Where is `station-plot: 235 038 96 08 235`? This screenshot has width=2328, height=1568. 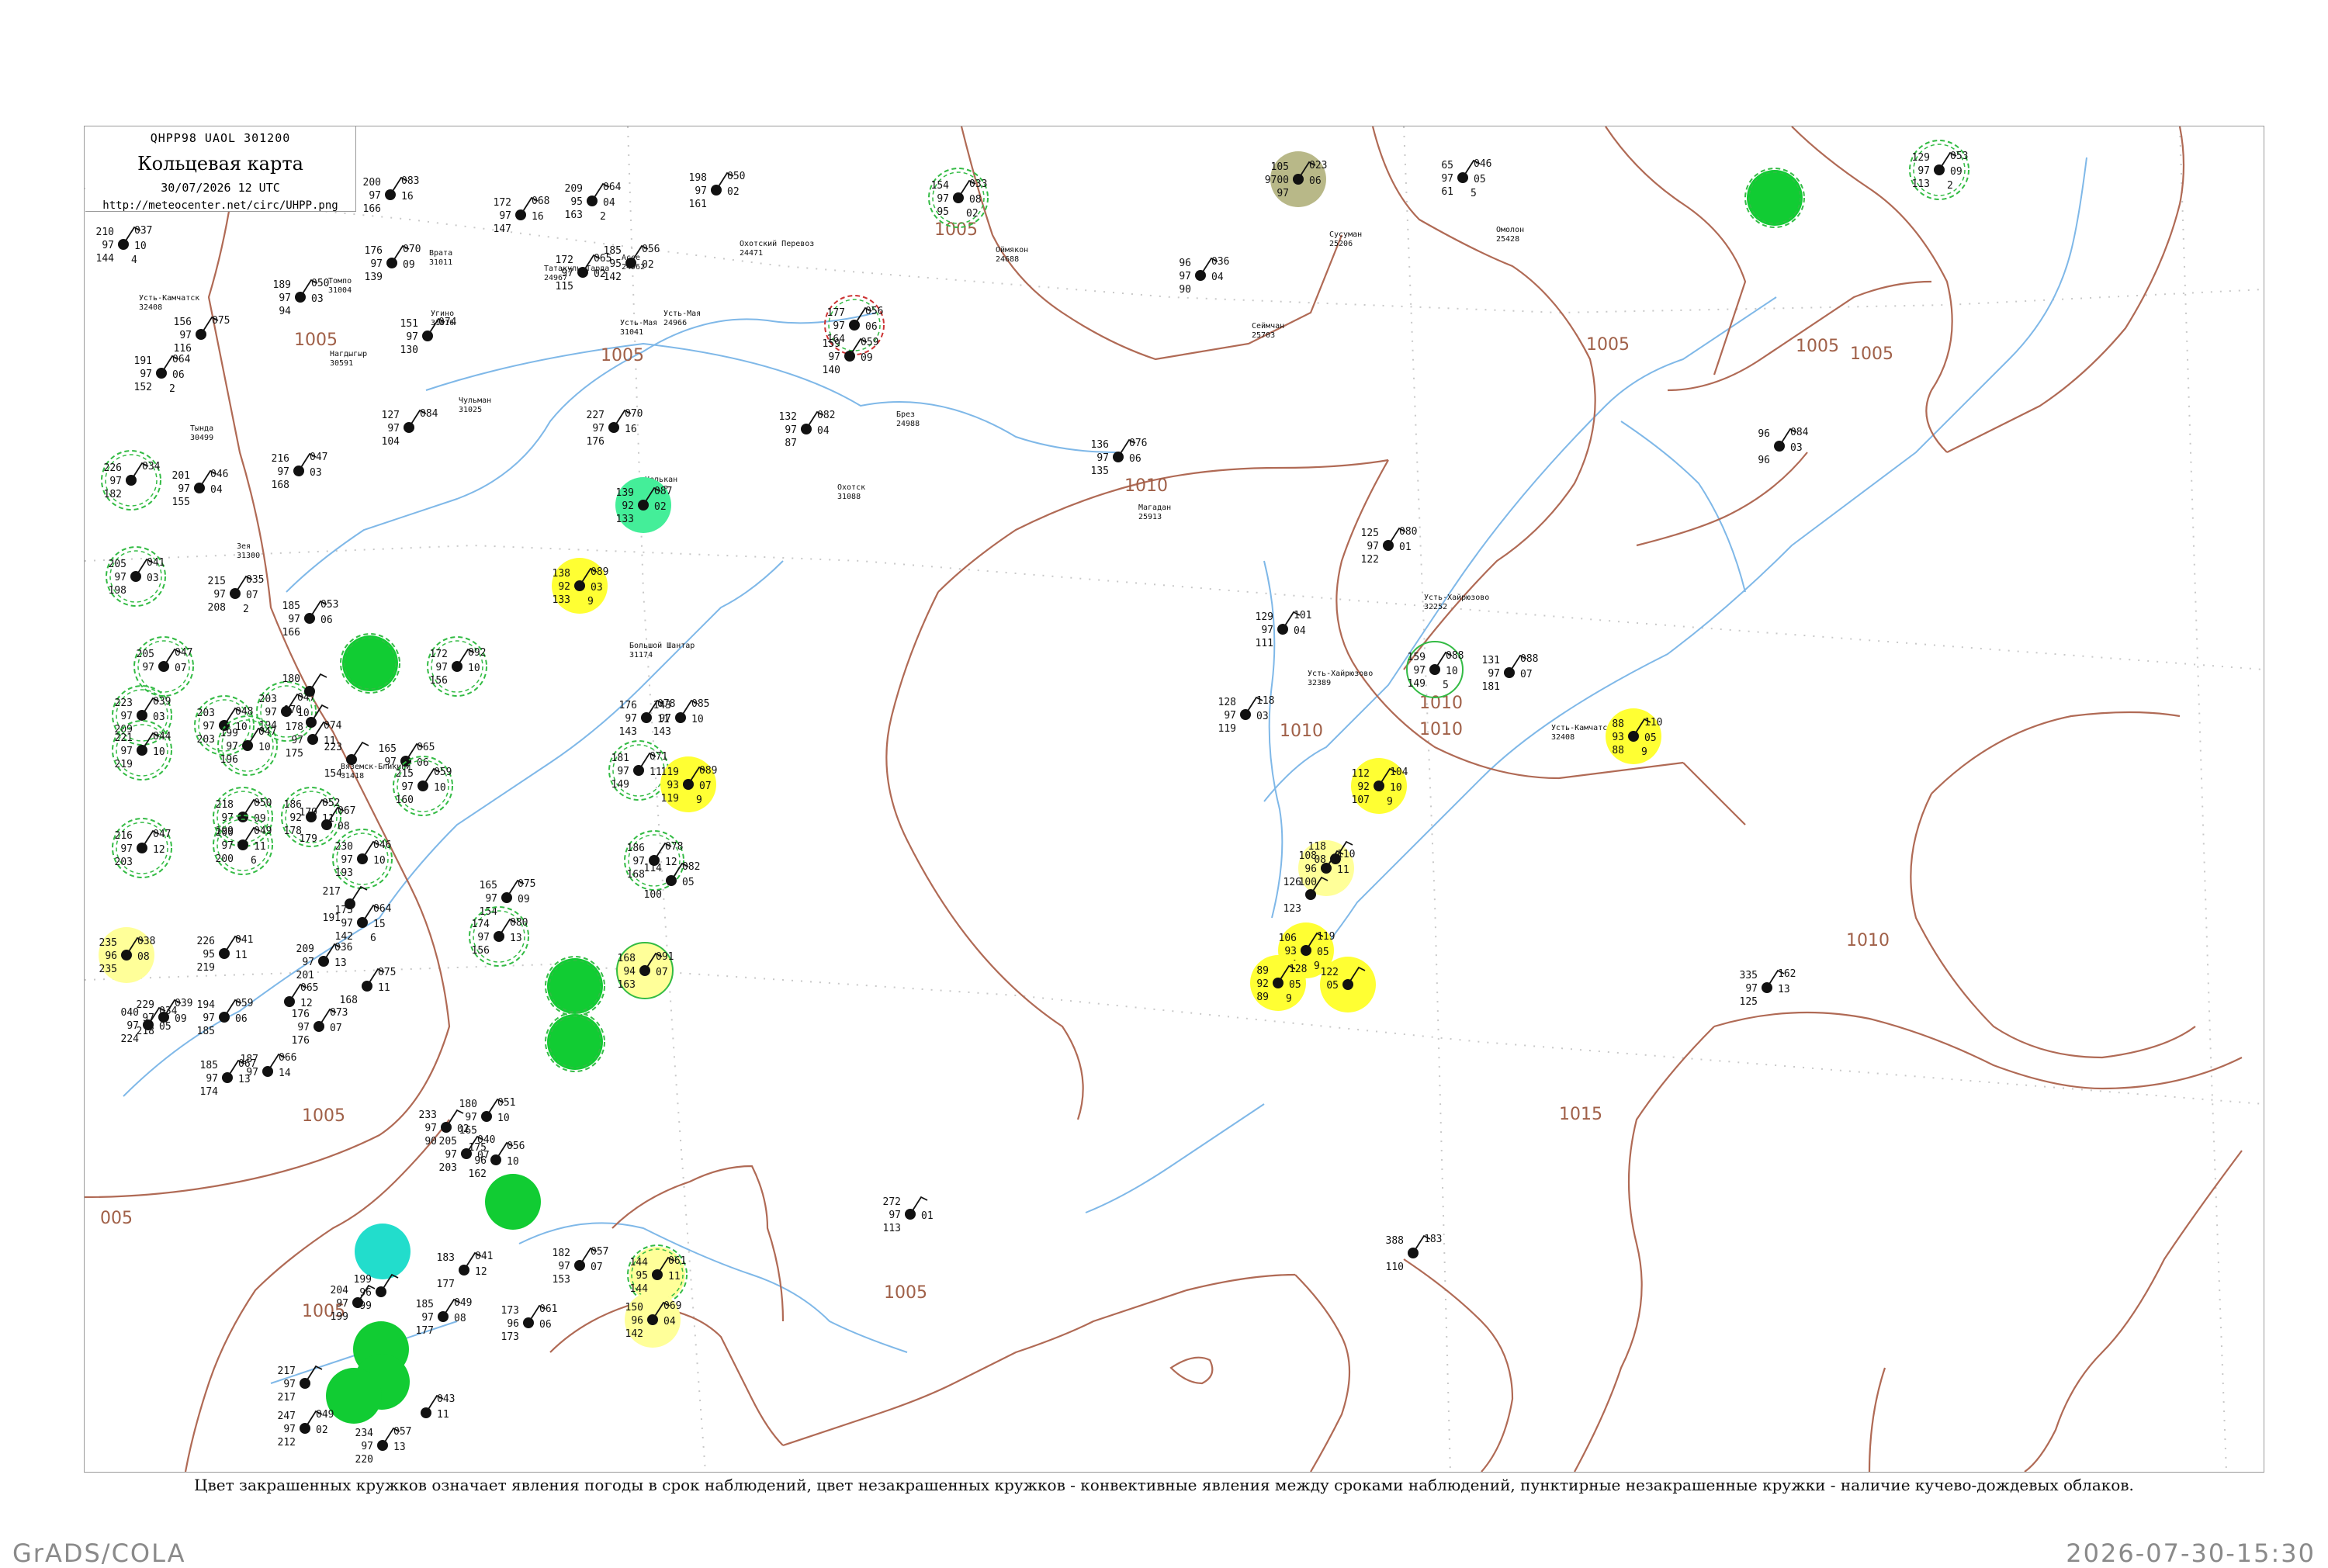 station-plot: 235 038 96 08 235 is located at coordinates (127, 955).